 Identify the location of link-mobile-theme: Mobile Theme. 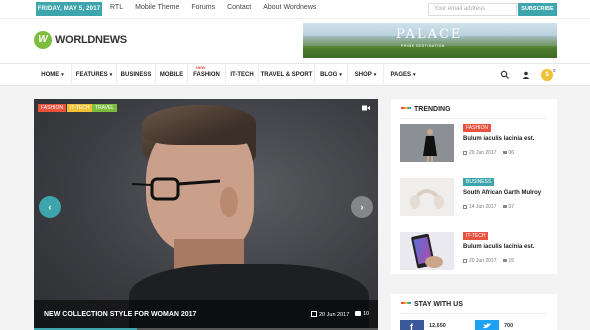
(157, 7).